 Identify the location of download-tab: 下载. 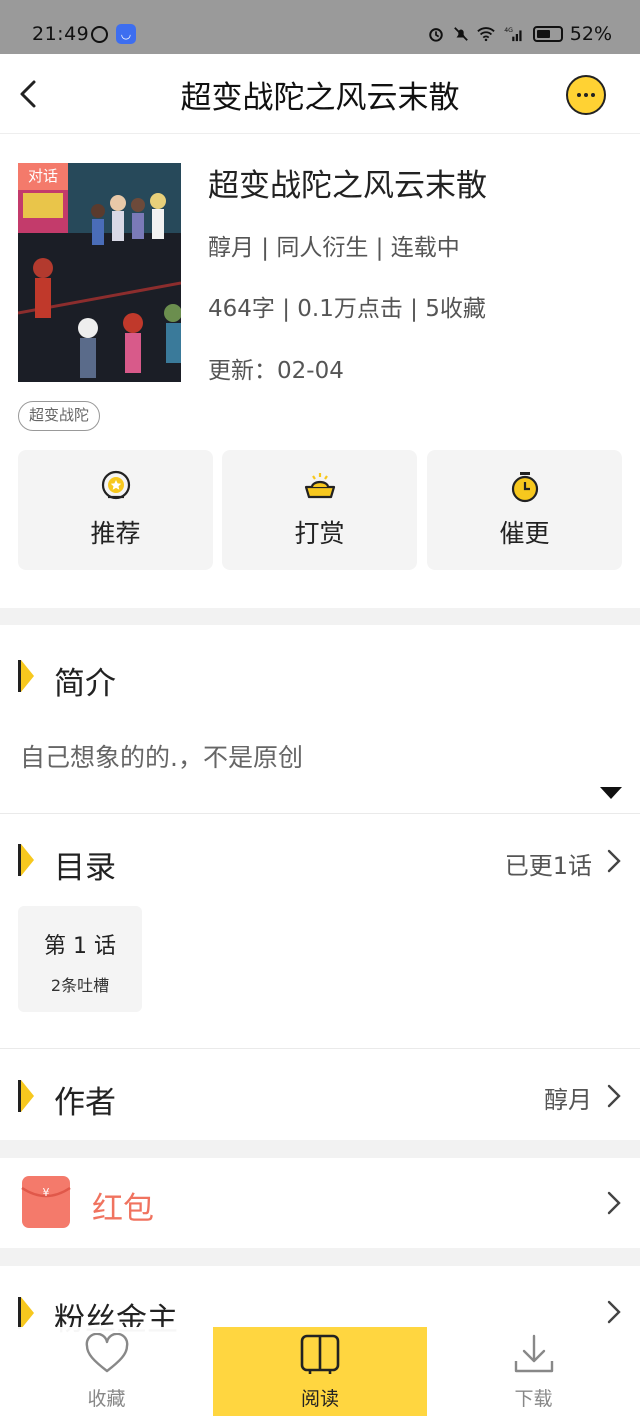
(533, 1371).